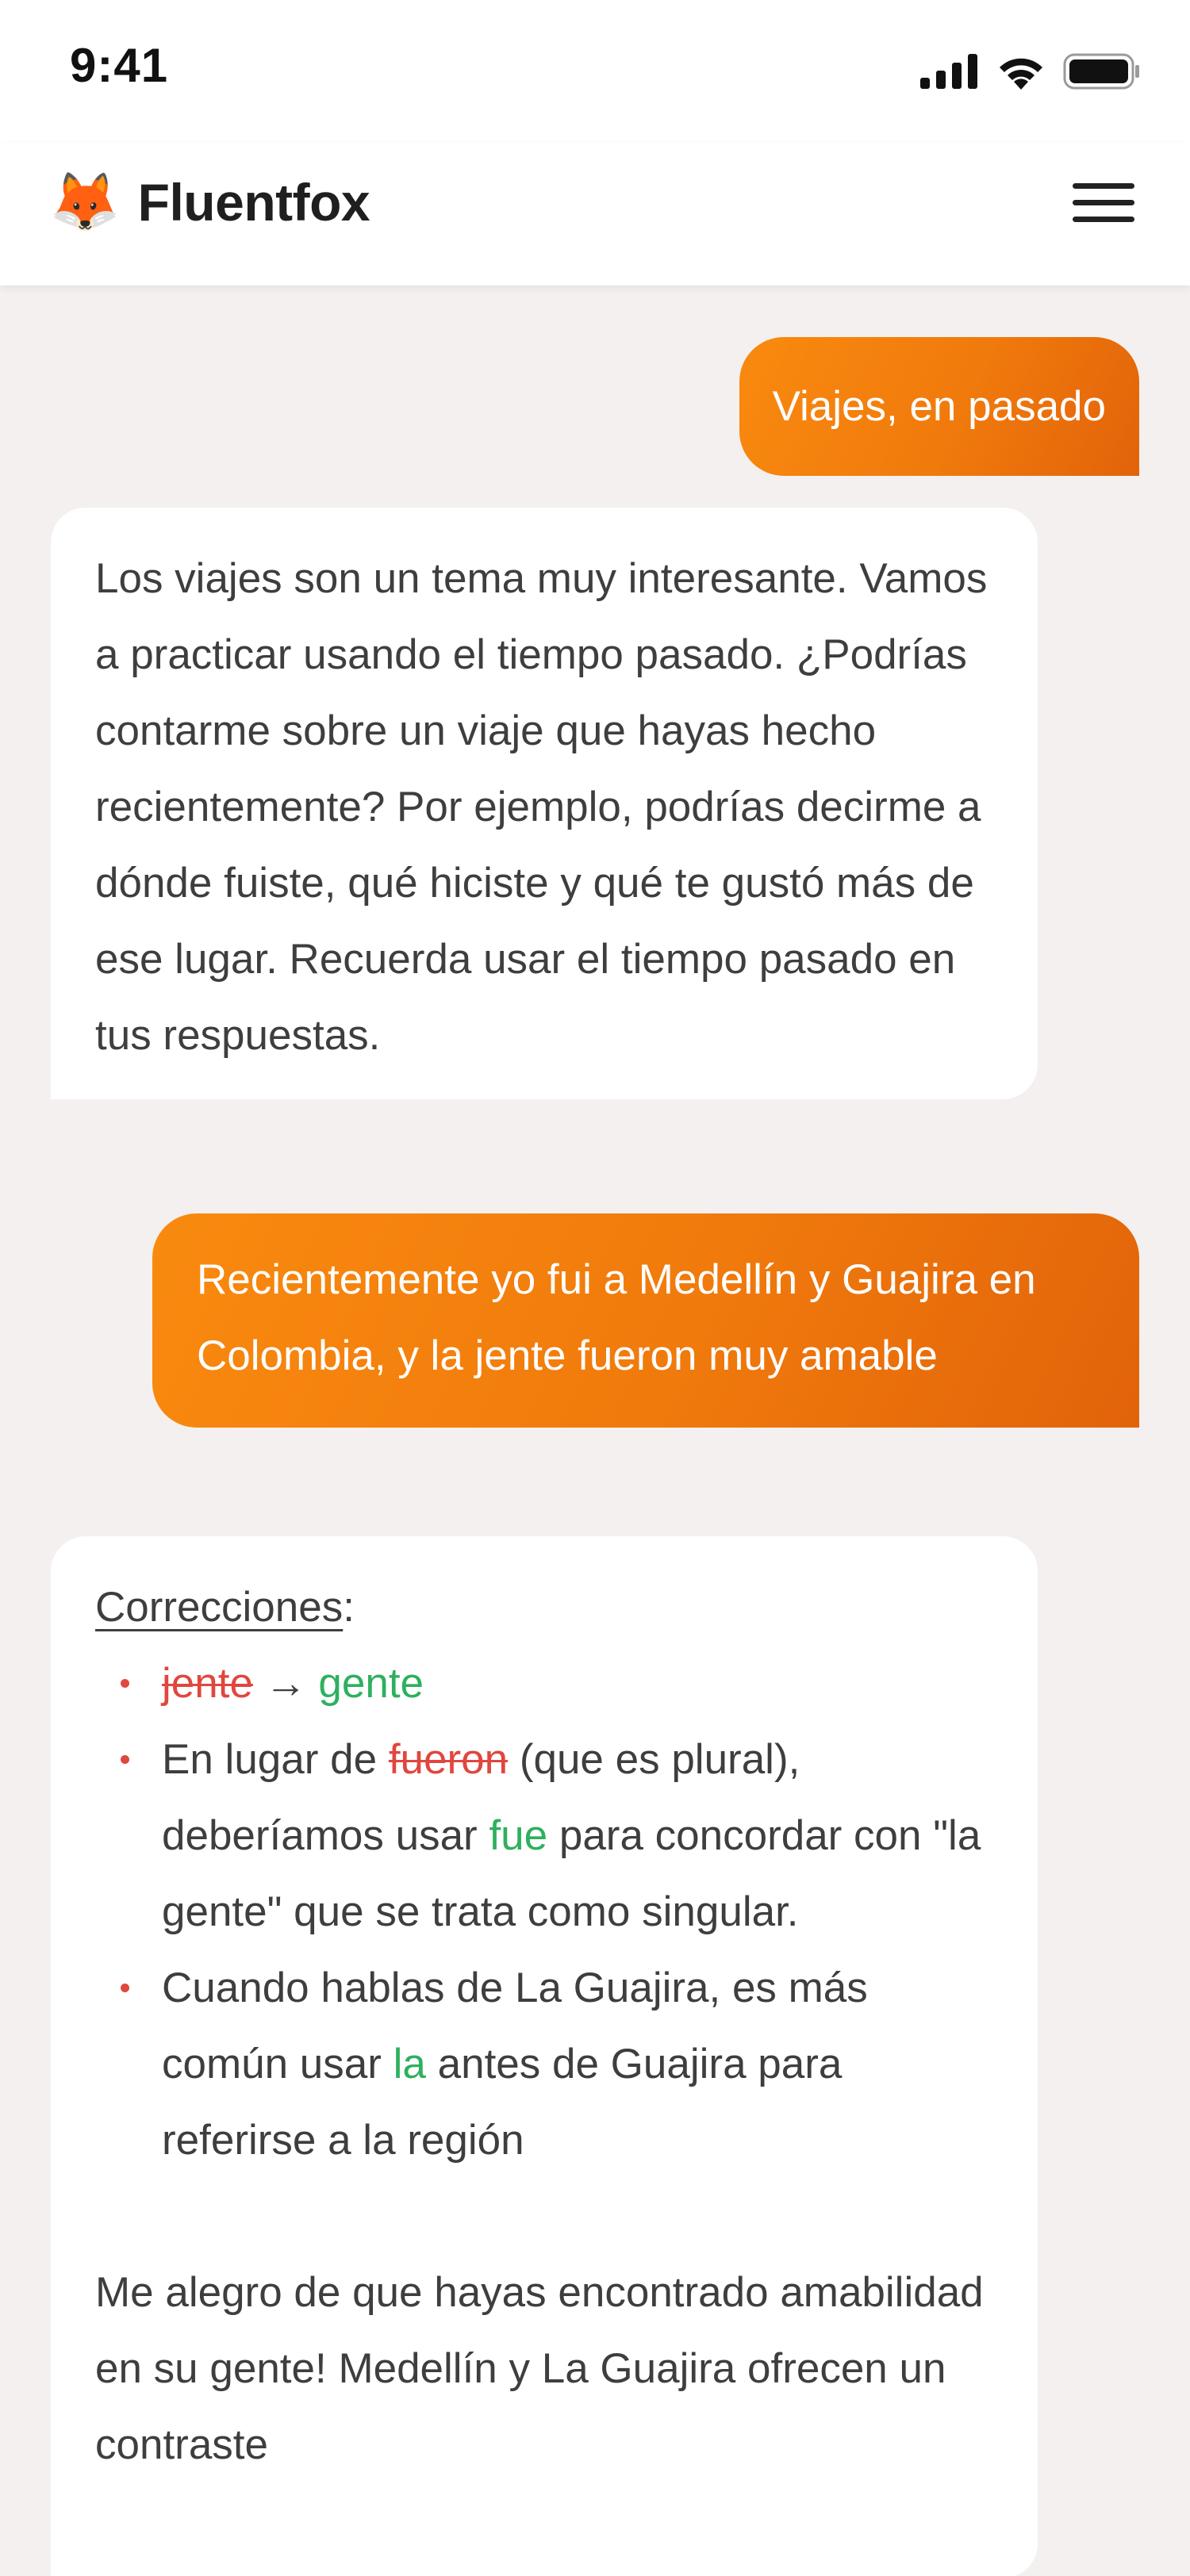  I want to click on battery-icon, so click(1101, 72).